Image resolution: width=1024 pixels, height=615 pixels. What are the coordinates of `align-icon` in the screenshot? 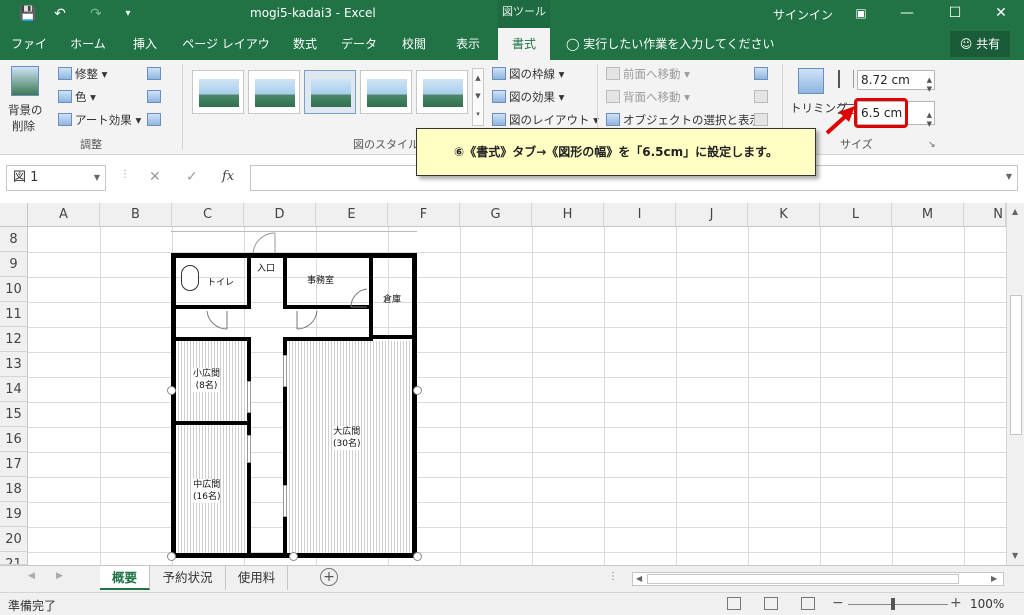 It's located at (761, 73).